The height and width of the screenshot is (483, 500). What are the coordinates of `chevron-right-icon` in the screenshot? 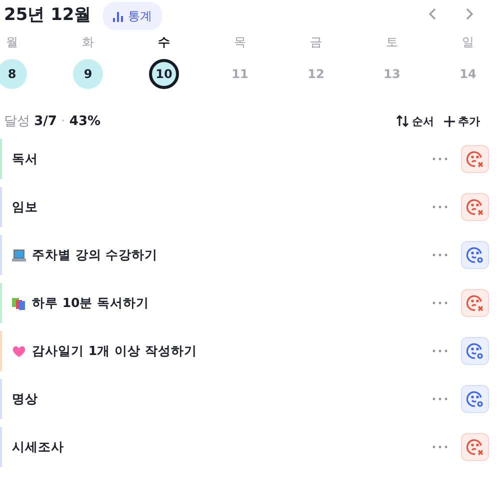 It's located at (469, 14).